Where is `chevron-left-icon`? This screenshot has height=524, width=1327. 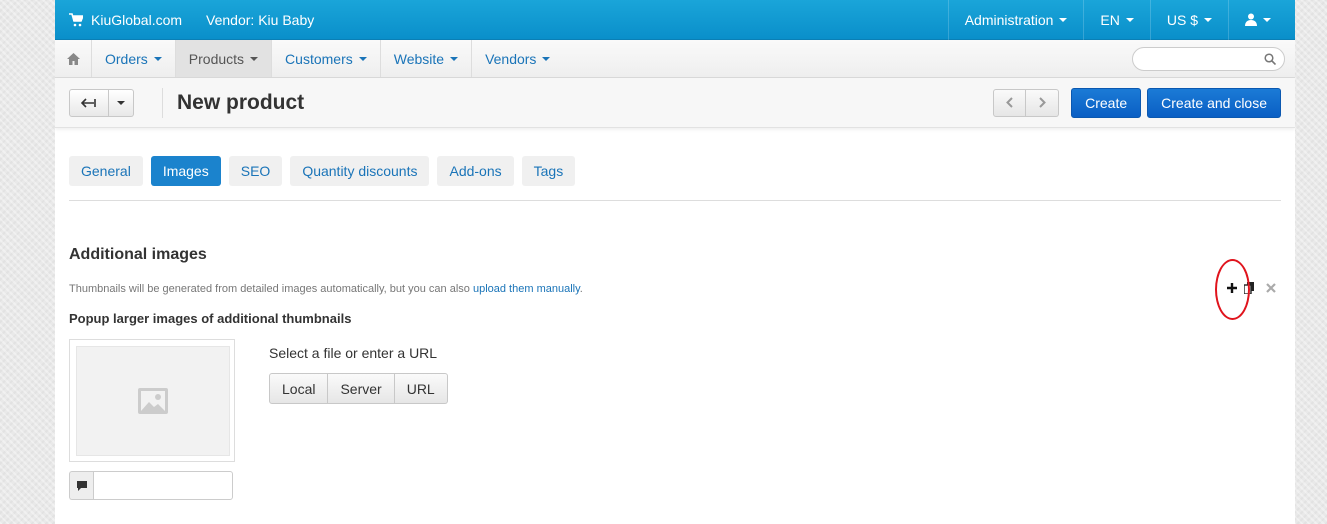 chevron-left-icon is located at coordinates (1009, 102).